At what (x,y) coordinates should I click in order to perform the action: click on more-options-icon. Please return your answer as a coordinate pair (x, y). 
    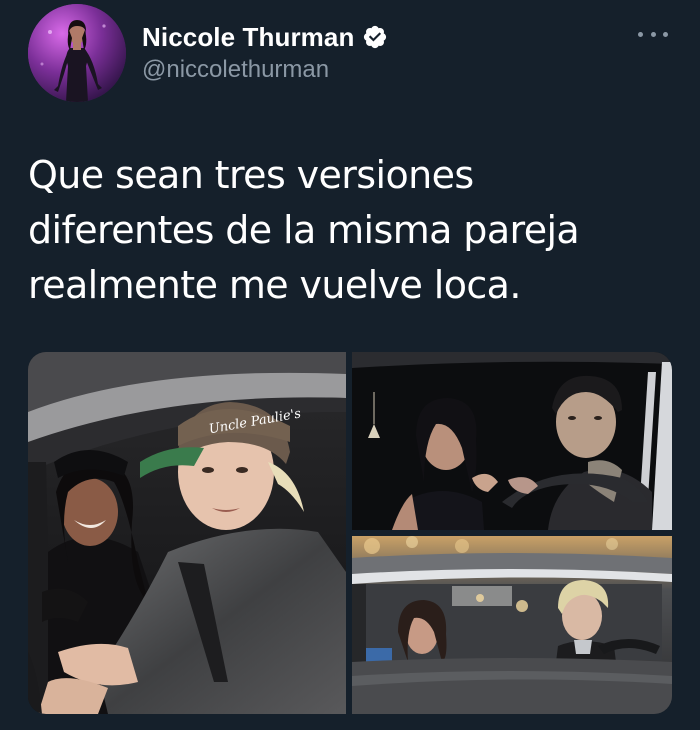
    Looking at the image, I should click on (653, 34).